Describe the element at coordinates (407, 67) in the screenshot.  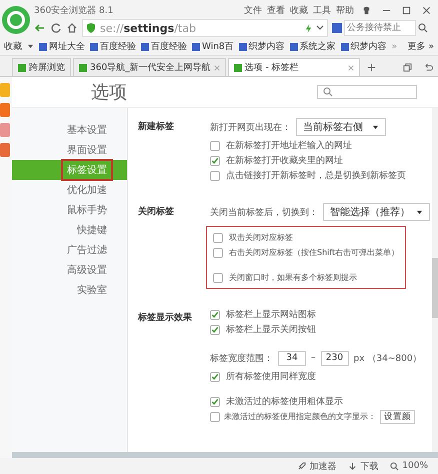
I see `windows-icon` at that location.